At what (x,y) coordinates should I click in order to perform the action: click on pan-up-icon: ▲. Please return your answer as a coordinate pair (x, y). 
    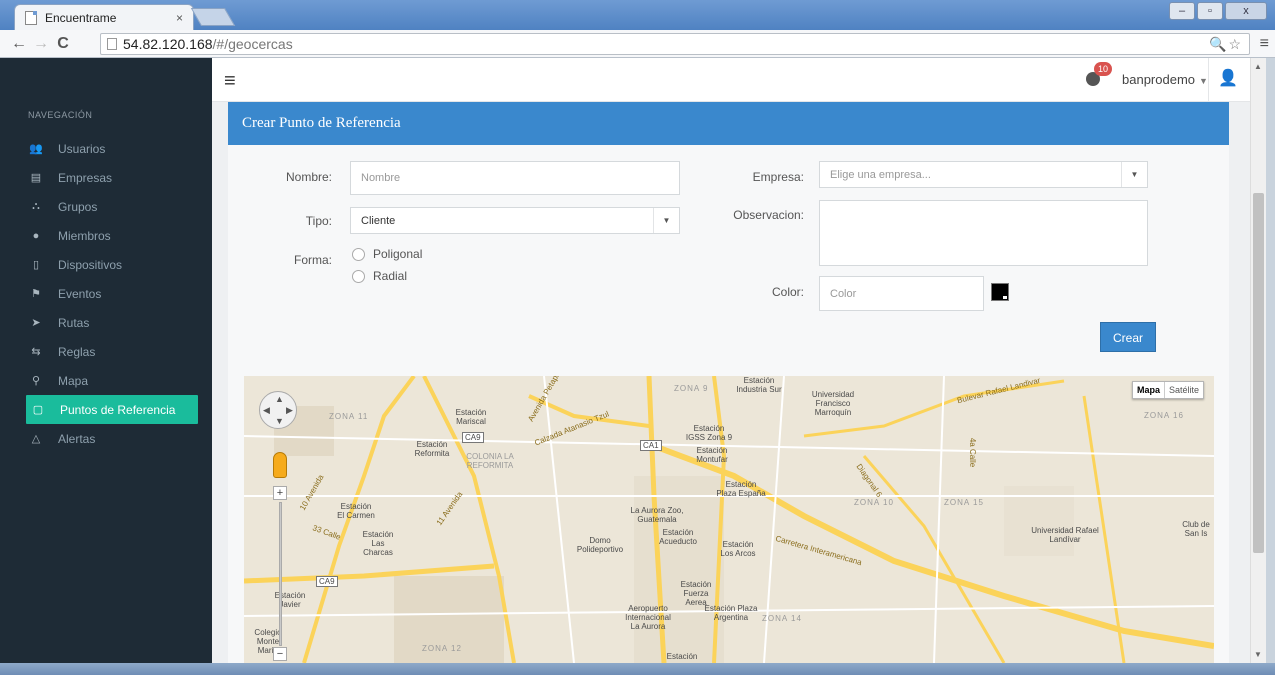
    Looking at the image, I should click on (279, 399).